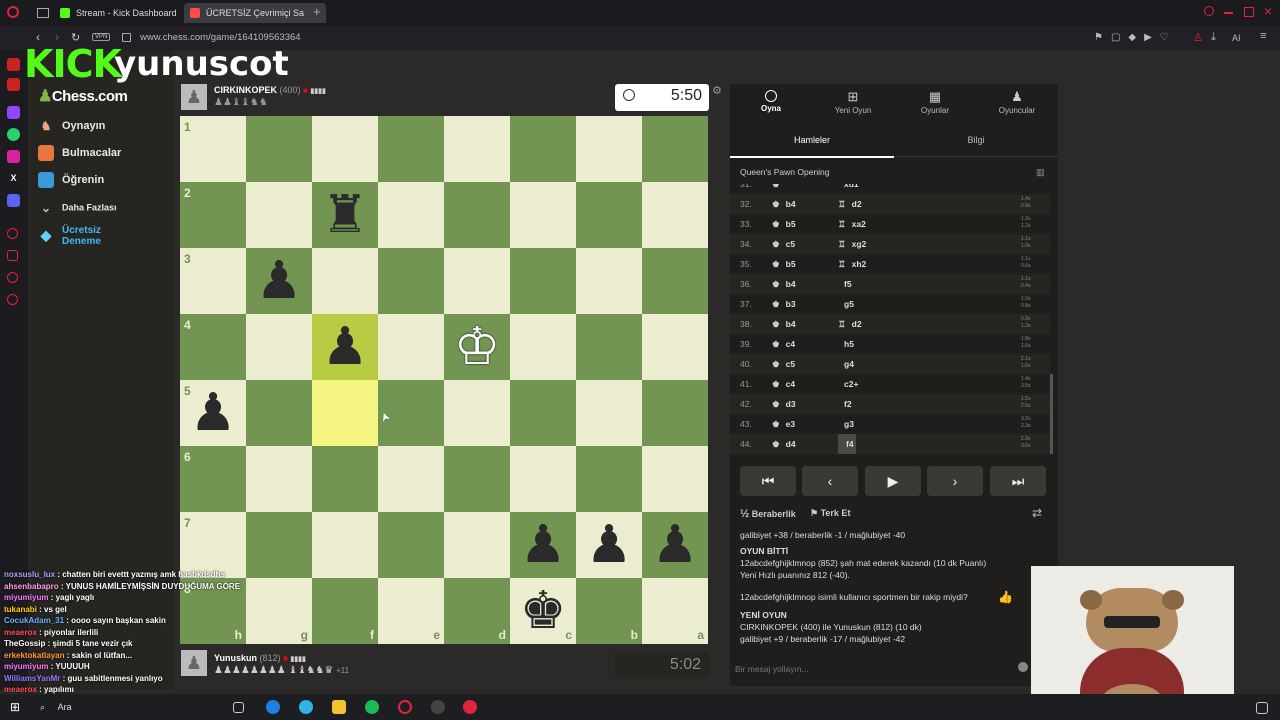  I want to click on white-move: ♚ b3, so click(784, 304).